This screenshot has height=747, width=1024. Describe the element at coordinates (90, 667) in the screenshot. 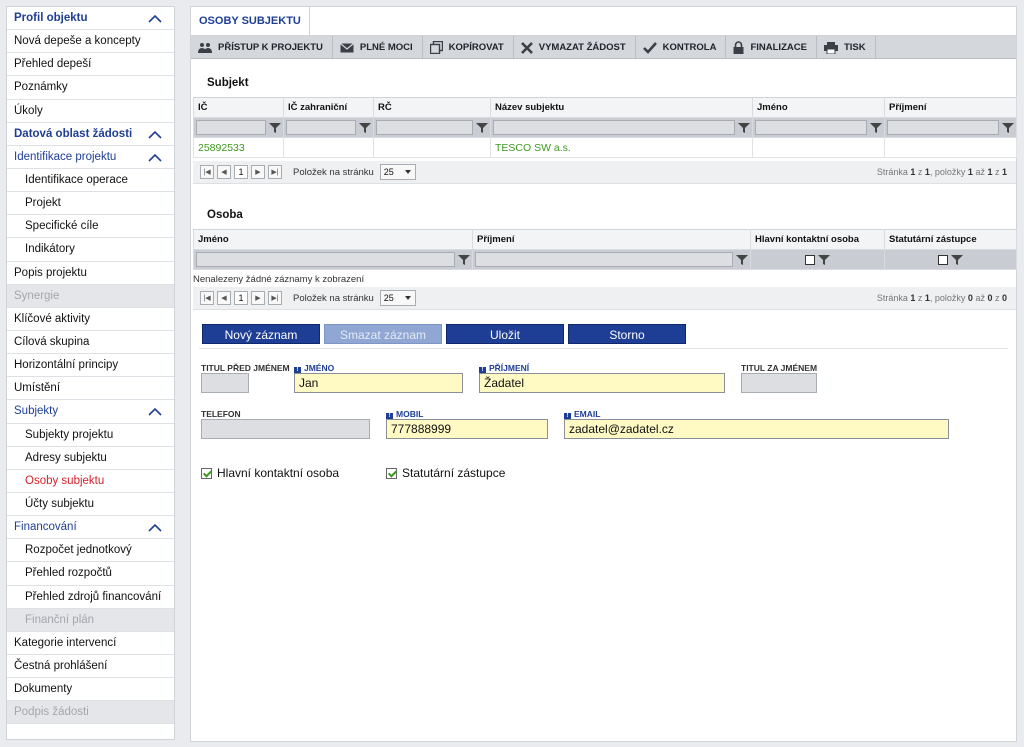

I see `sidebar-item-cestna-prohlaseni: Čestná prohlášení` at that location.